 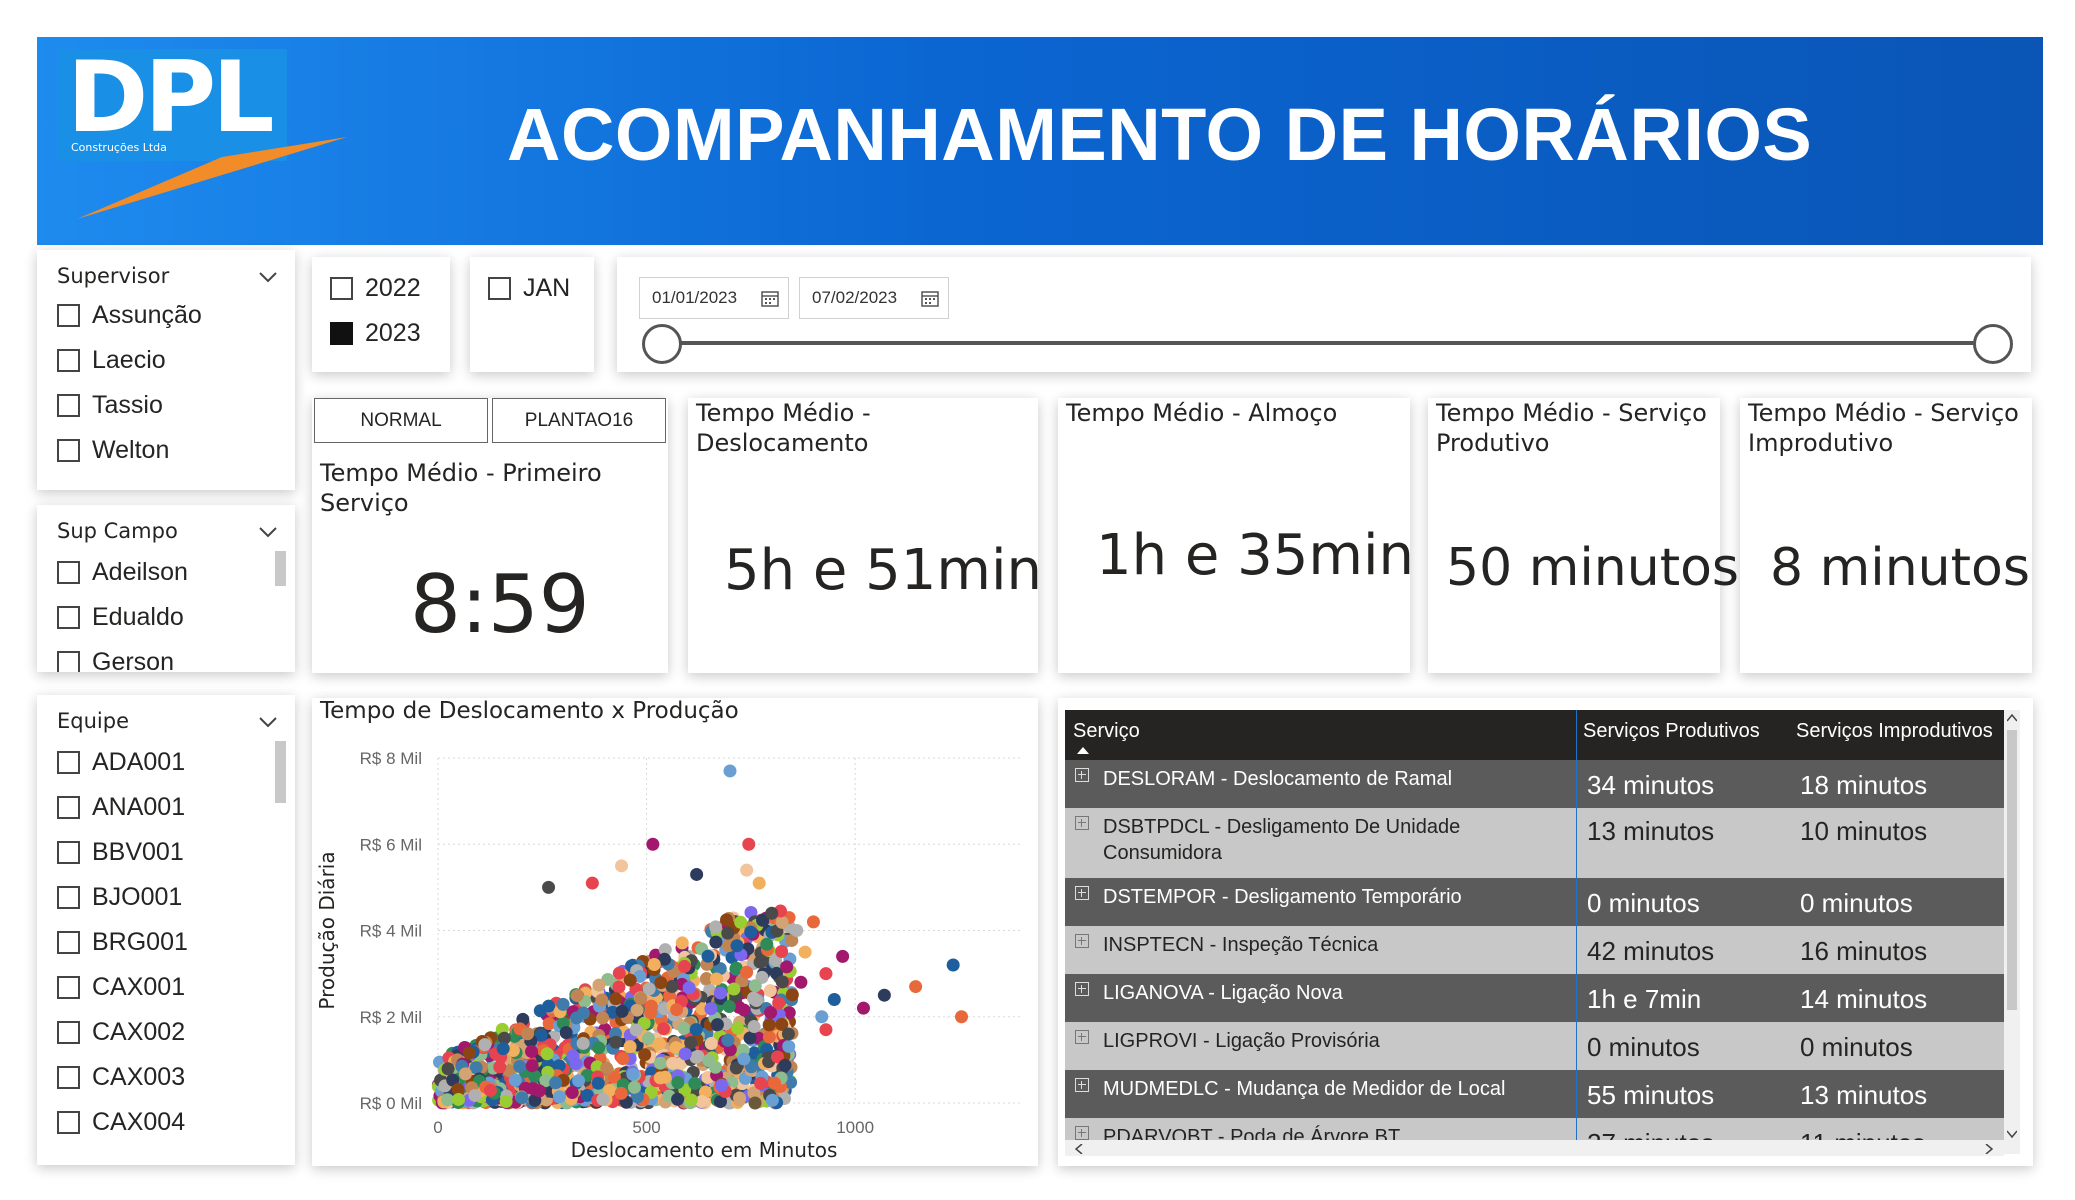 What do you see at coordinates (500, 604) in the screenshot?
I see `kpi-value: 8:59` at bounding box center [500, 604].